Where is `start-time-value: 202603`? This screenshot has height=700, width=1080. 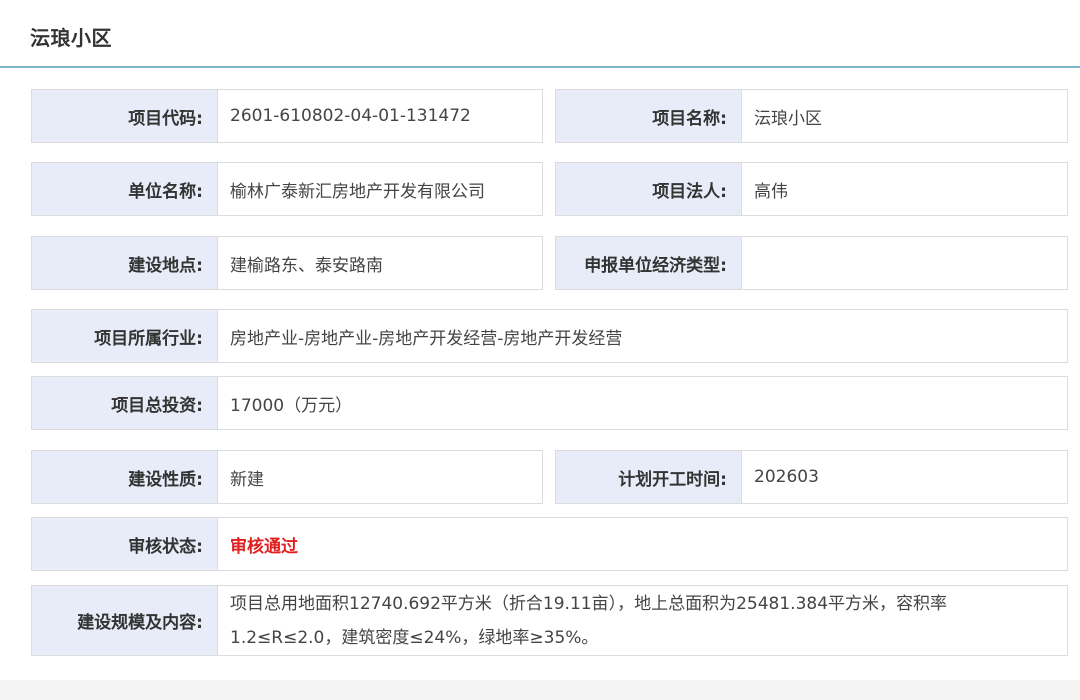
start-time-value: 202603 is located at coordinates (904, 477).